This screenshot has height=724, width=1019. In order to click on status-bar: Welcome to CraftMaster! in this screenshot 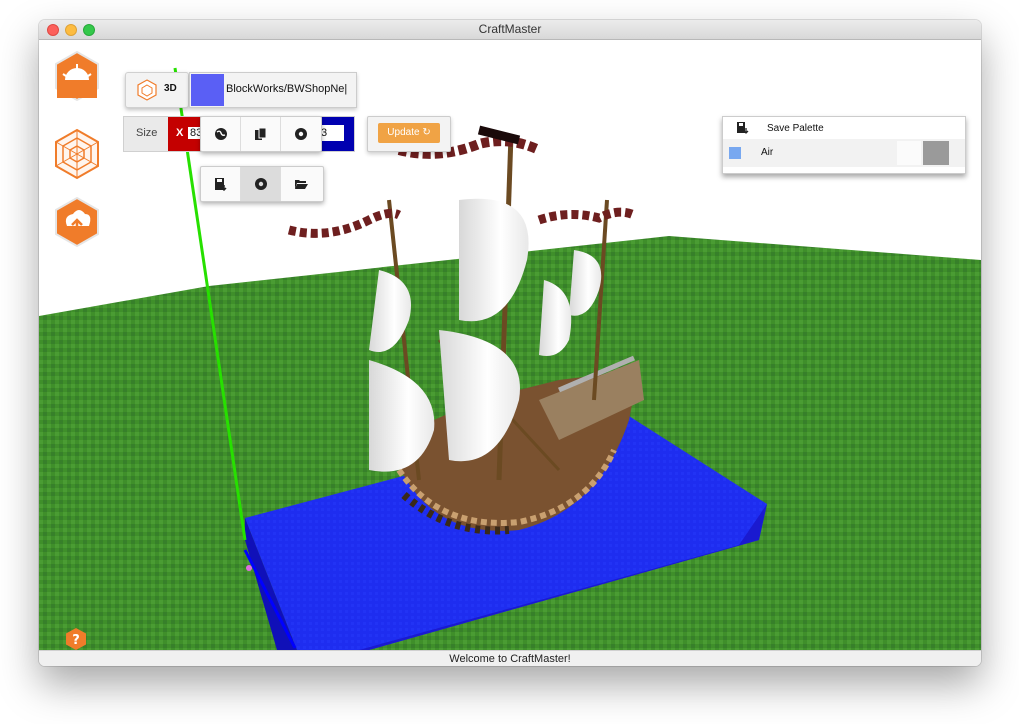, I will do `click(510, 658)`.